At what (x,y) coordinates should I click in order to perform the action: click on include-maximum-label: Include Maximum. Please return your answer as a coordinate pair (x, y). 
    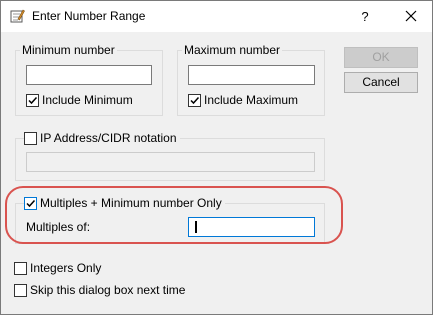
    Looking at the image, I should click on (251, 100).